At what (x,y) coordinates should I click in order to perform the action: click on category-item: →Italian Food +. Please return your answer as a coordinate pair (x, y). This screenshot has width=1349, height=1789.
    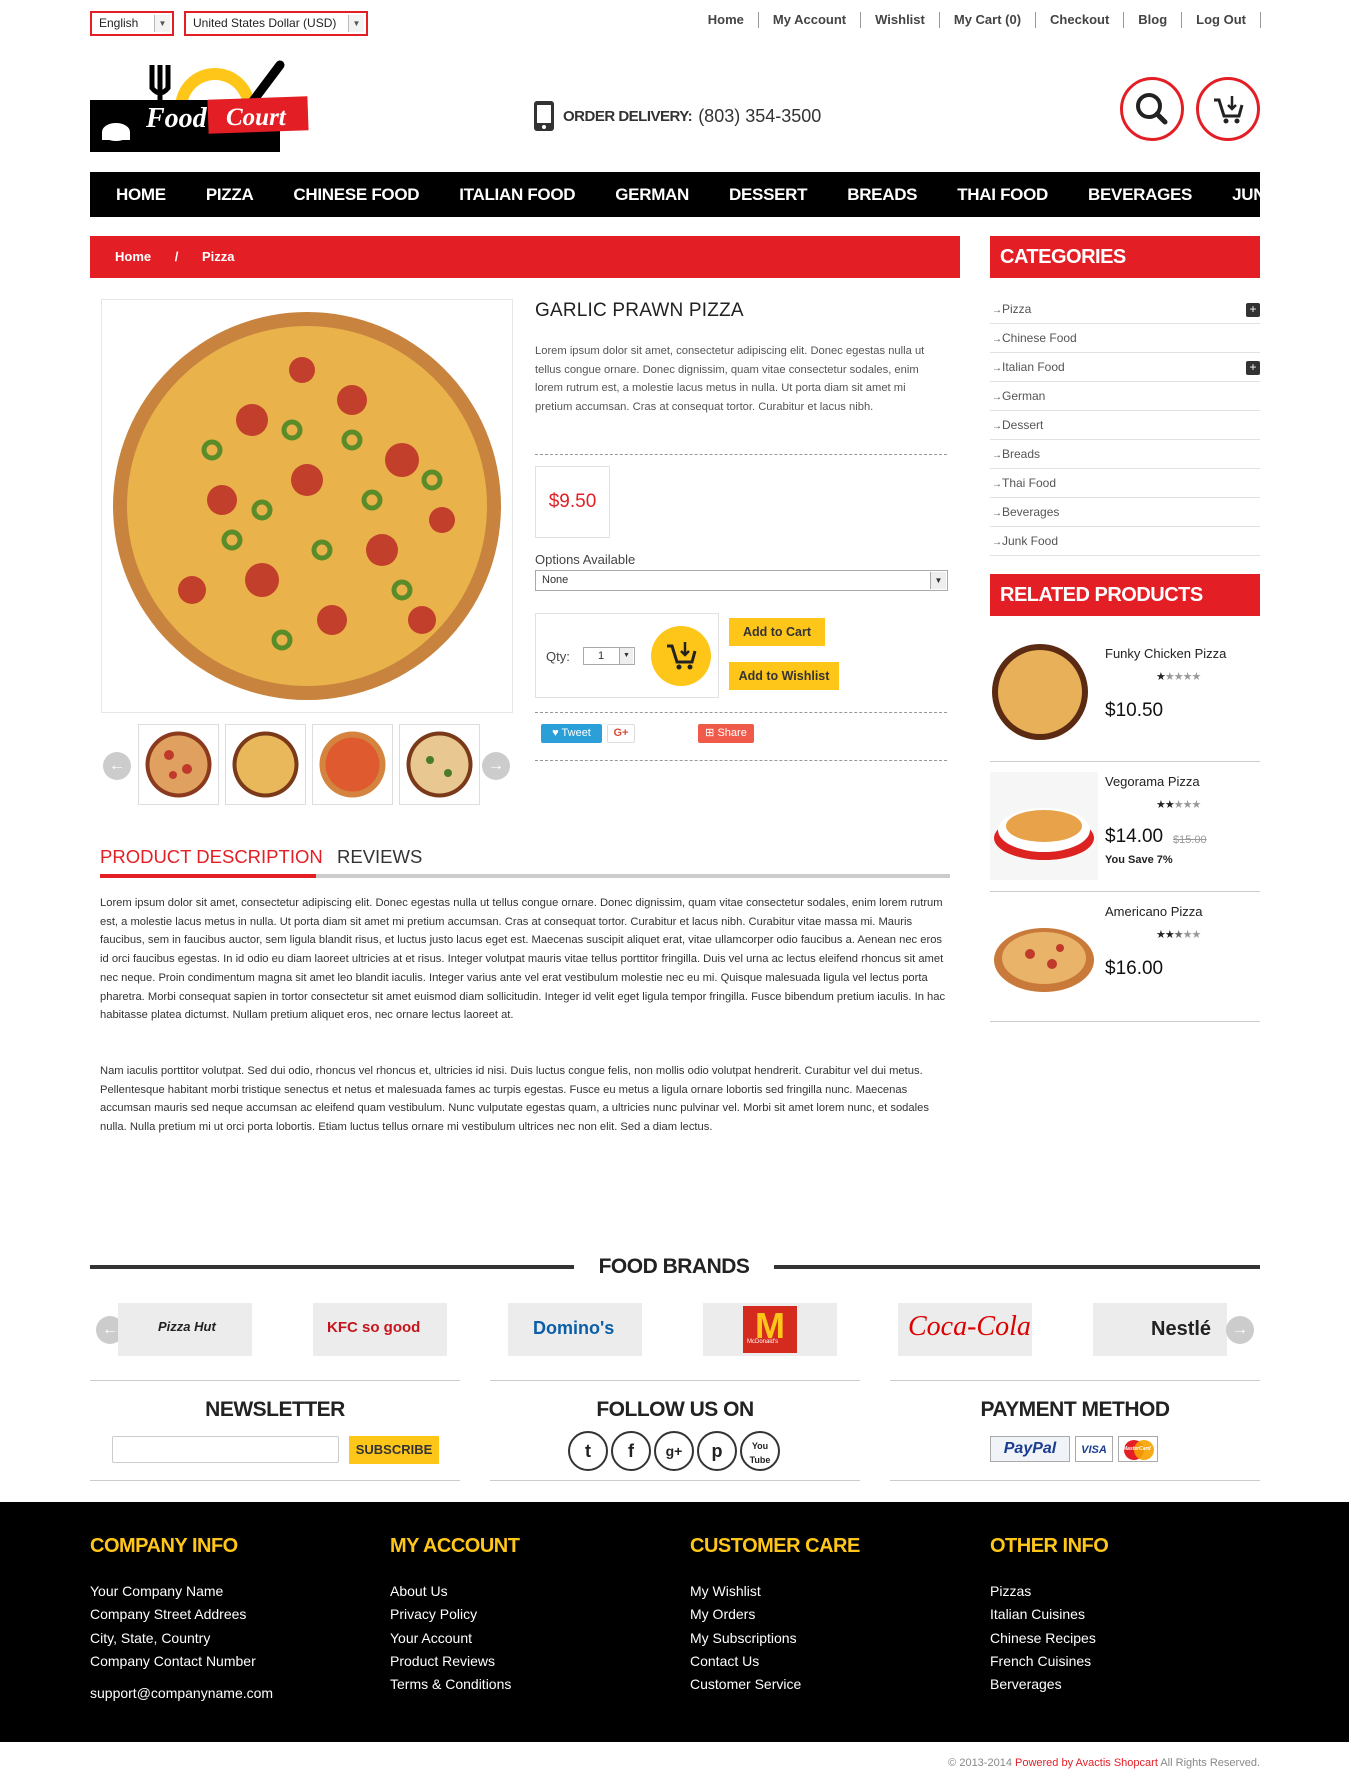
    Looking at the image, I should click on (1125, 367).